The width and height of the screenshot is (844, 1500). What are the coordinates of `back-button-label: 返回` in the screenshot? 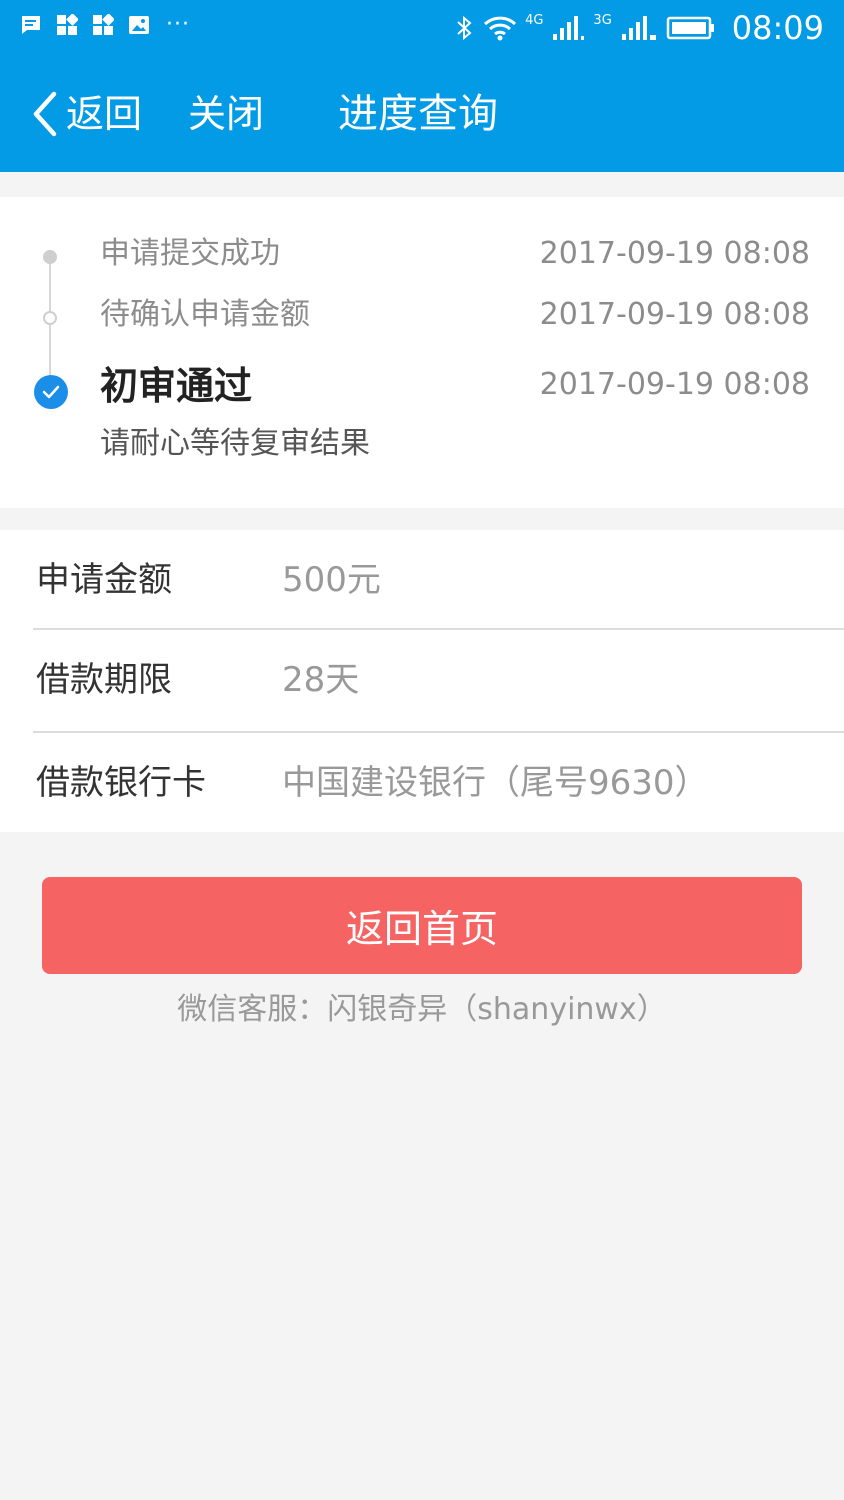 It's located at (104, 114).